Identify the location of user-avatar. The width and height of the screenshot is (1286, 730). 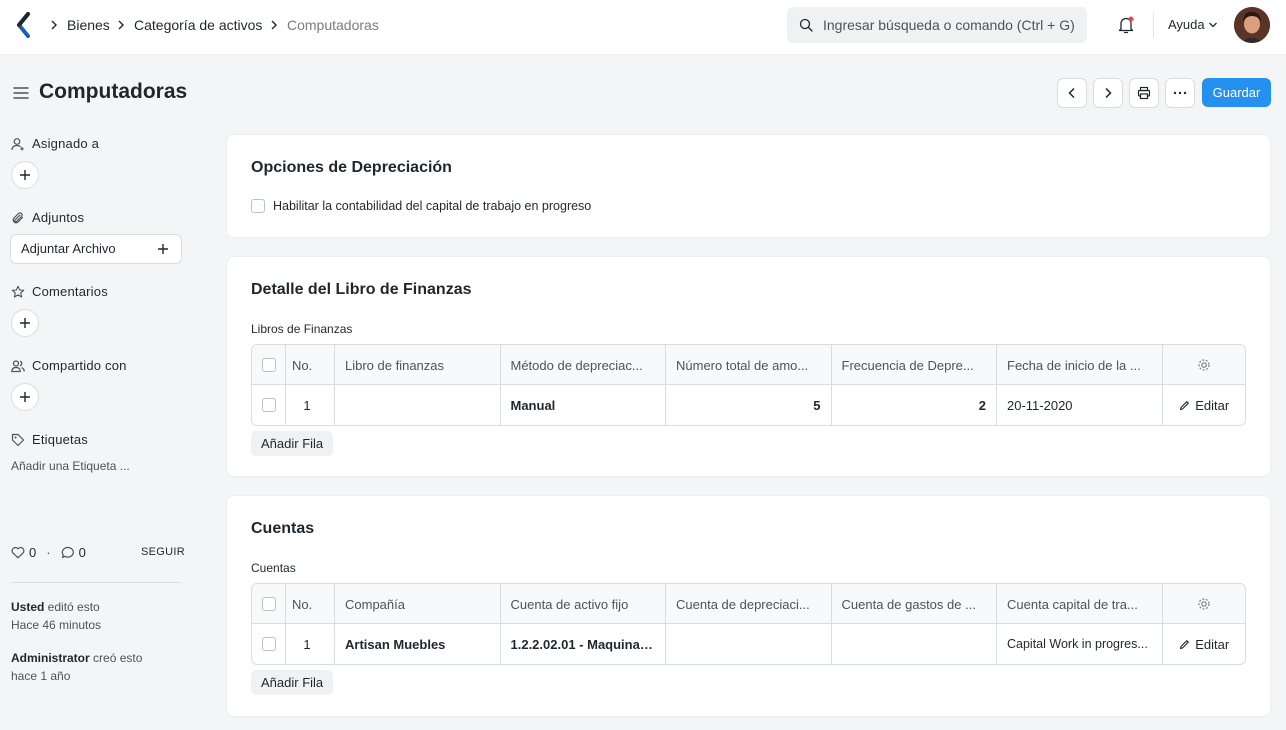
(1252, 25).